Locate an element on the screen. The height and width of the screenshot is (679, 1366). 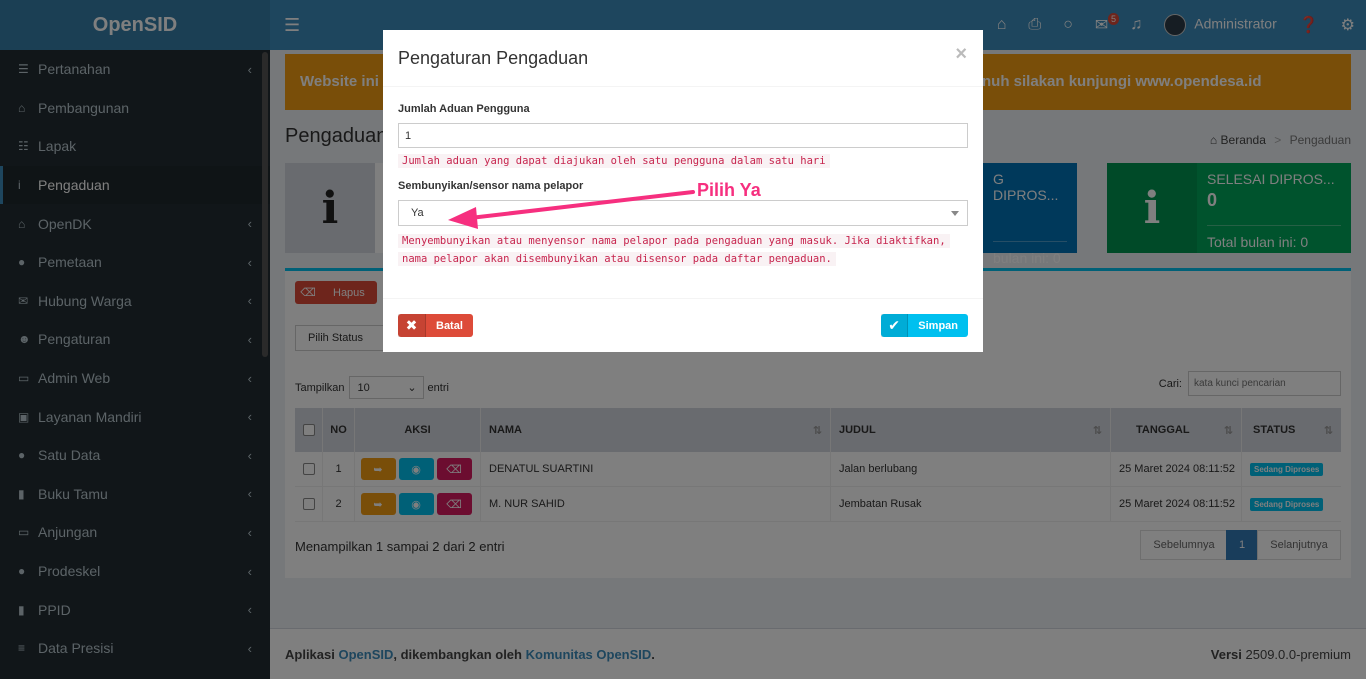
cancel-label: Batal is located at coordinates (449, 325).